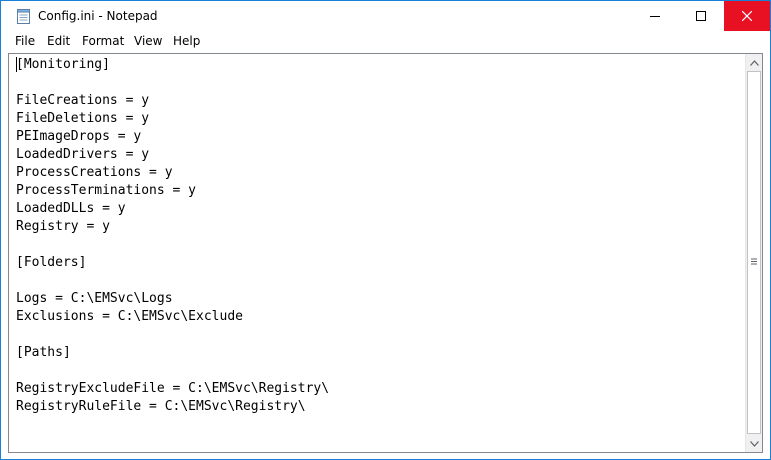 This screenshot has height=460, width=771. I want to click on scroll-down-button, so click(754, 443).